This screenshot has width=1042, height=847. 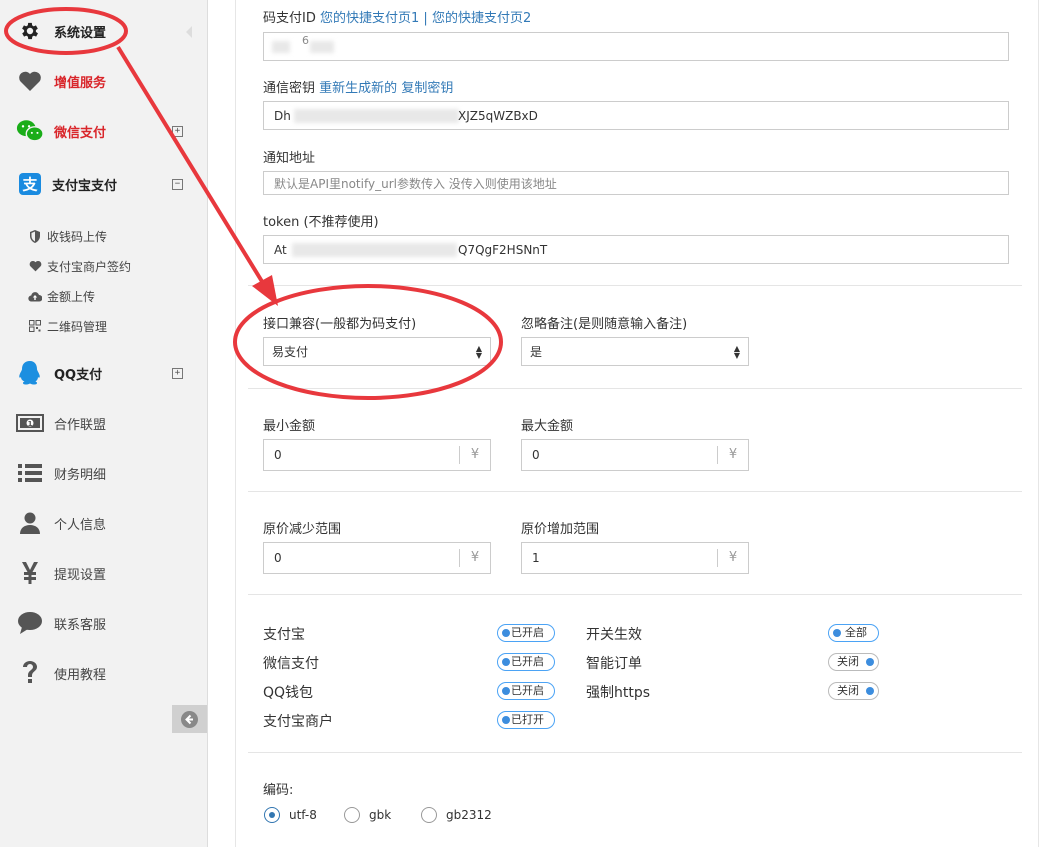 I want to click on secret-value-end: XJZ5qWZBxD, so click(x=498, y=115).